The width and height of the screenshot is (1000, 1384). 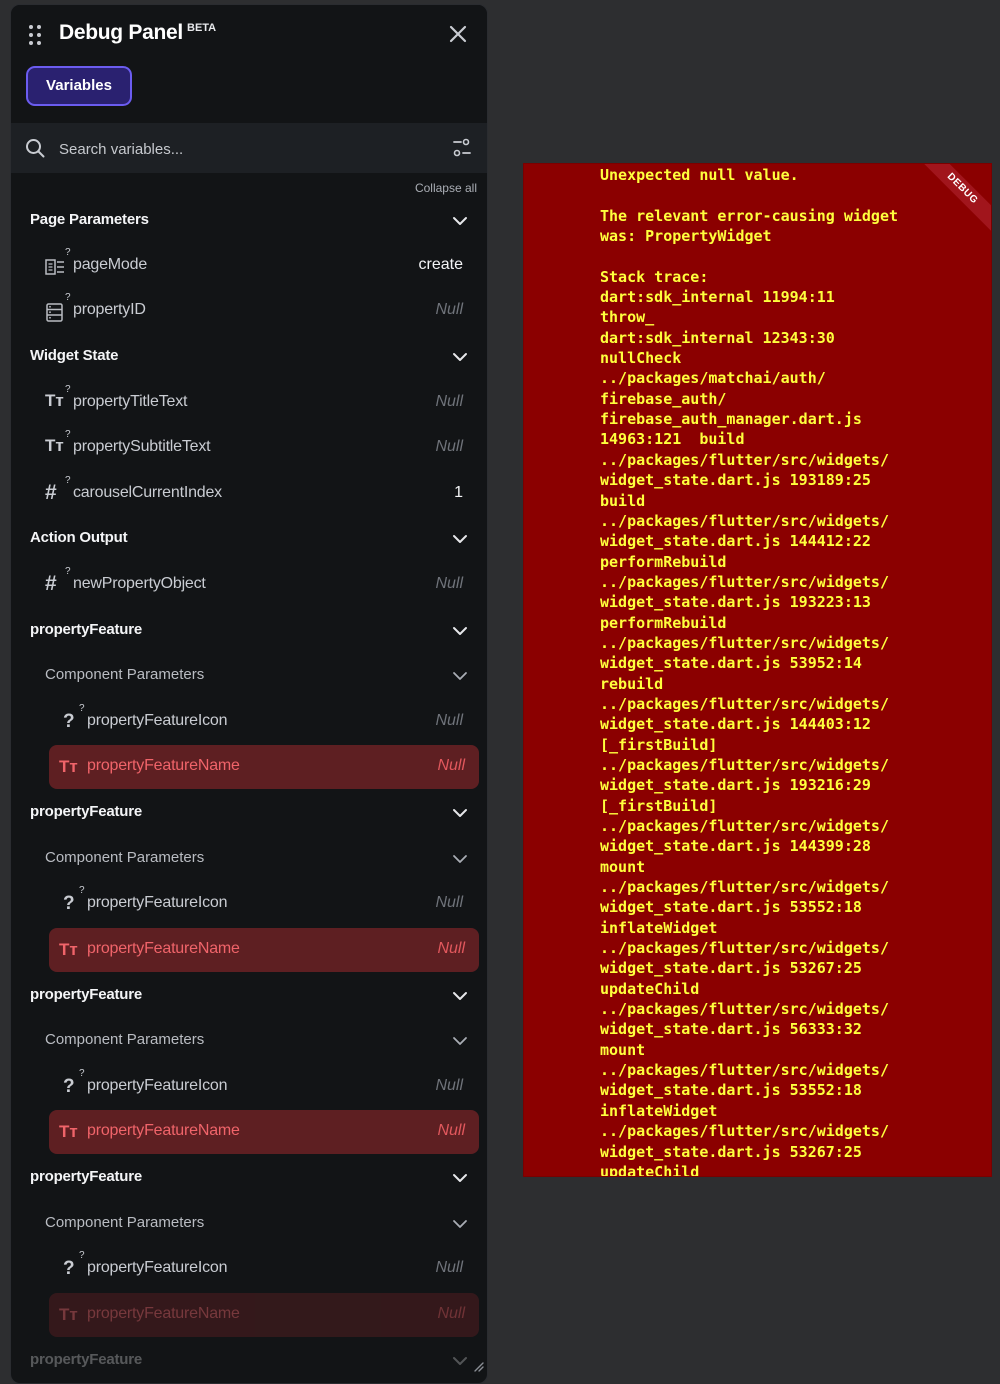 I want to click on drag-handle-icon, so click(x=36, y=36).